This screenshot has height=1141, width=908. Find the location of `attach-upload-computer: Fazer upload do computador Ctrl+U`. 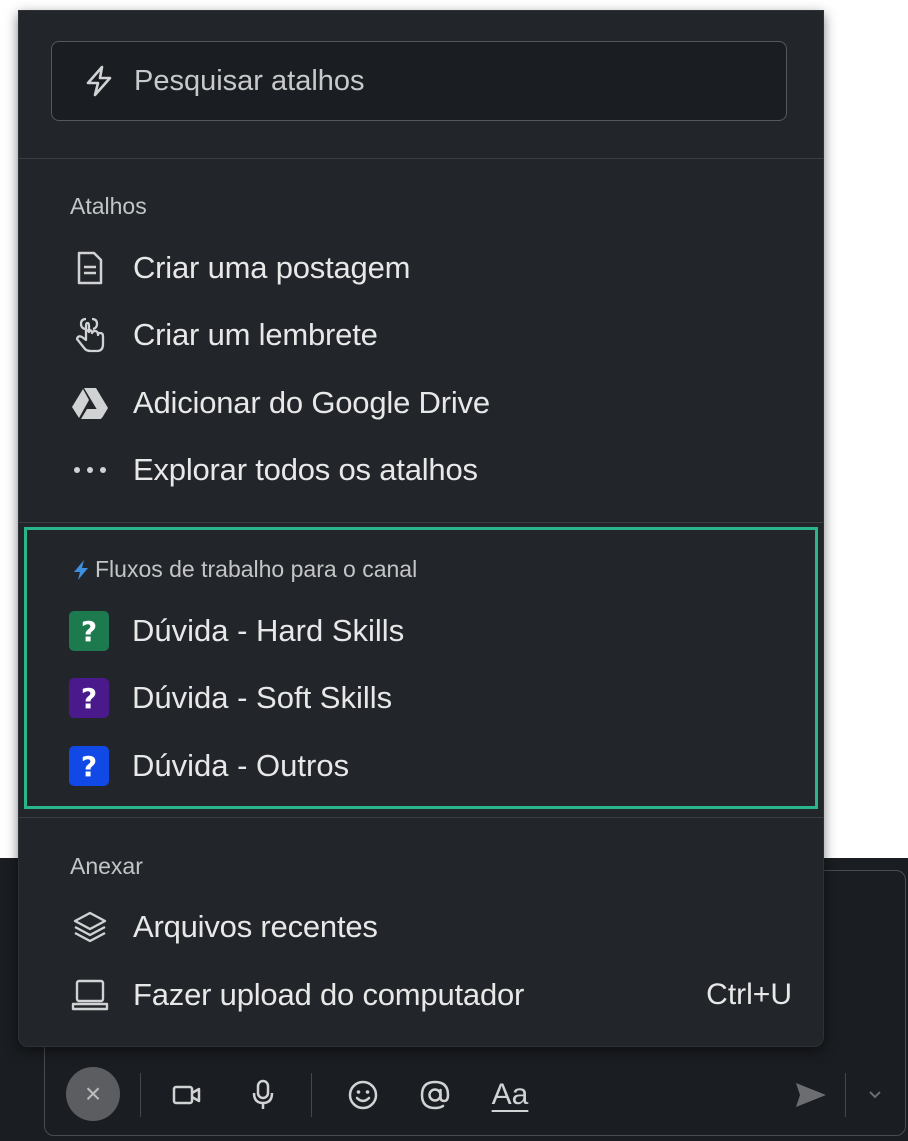

attach-upload-computer: Fazer upload do computador Ctrl+U is located at coordinates (440, 995).